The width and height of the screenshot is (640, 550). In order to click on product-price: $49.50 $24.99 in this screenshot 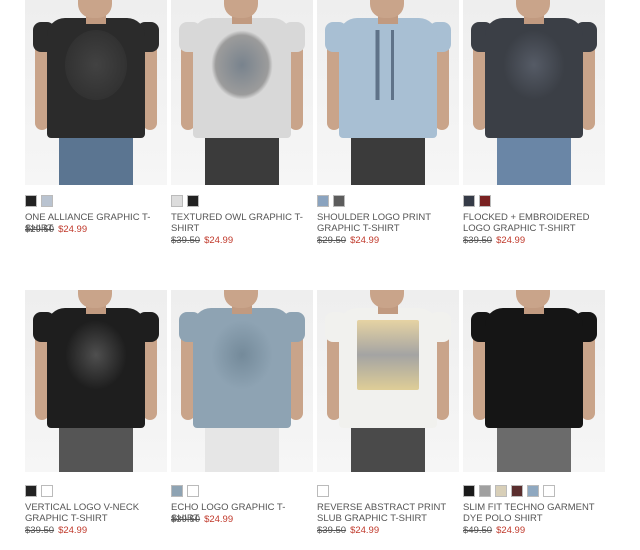, I will do `click(494, 530)`.